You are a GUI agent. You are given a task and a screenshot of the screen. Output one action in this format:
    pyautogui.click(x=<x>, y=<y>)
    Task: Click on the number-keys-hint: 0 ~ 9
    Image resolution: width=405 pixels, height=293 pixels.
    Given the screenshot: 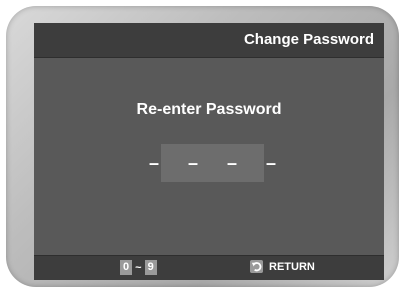 What is the action you would take?
    pyautogui.click(x=138, y=267)
    